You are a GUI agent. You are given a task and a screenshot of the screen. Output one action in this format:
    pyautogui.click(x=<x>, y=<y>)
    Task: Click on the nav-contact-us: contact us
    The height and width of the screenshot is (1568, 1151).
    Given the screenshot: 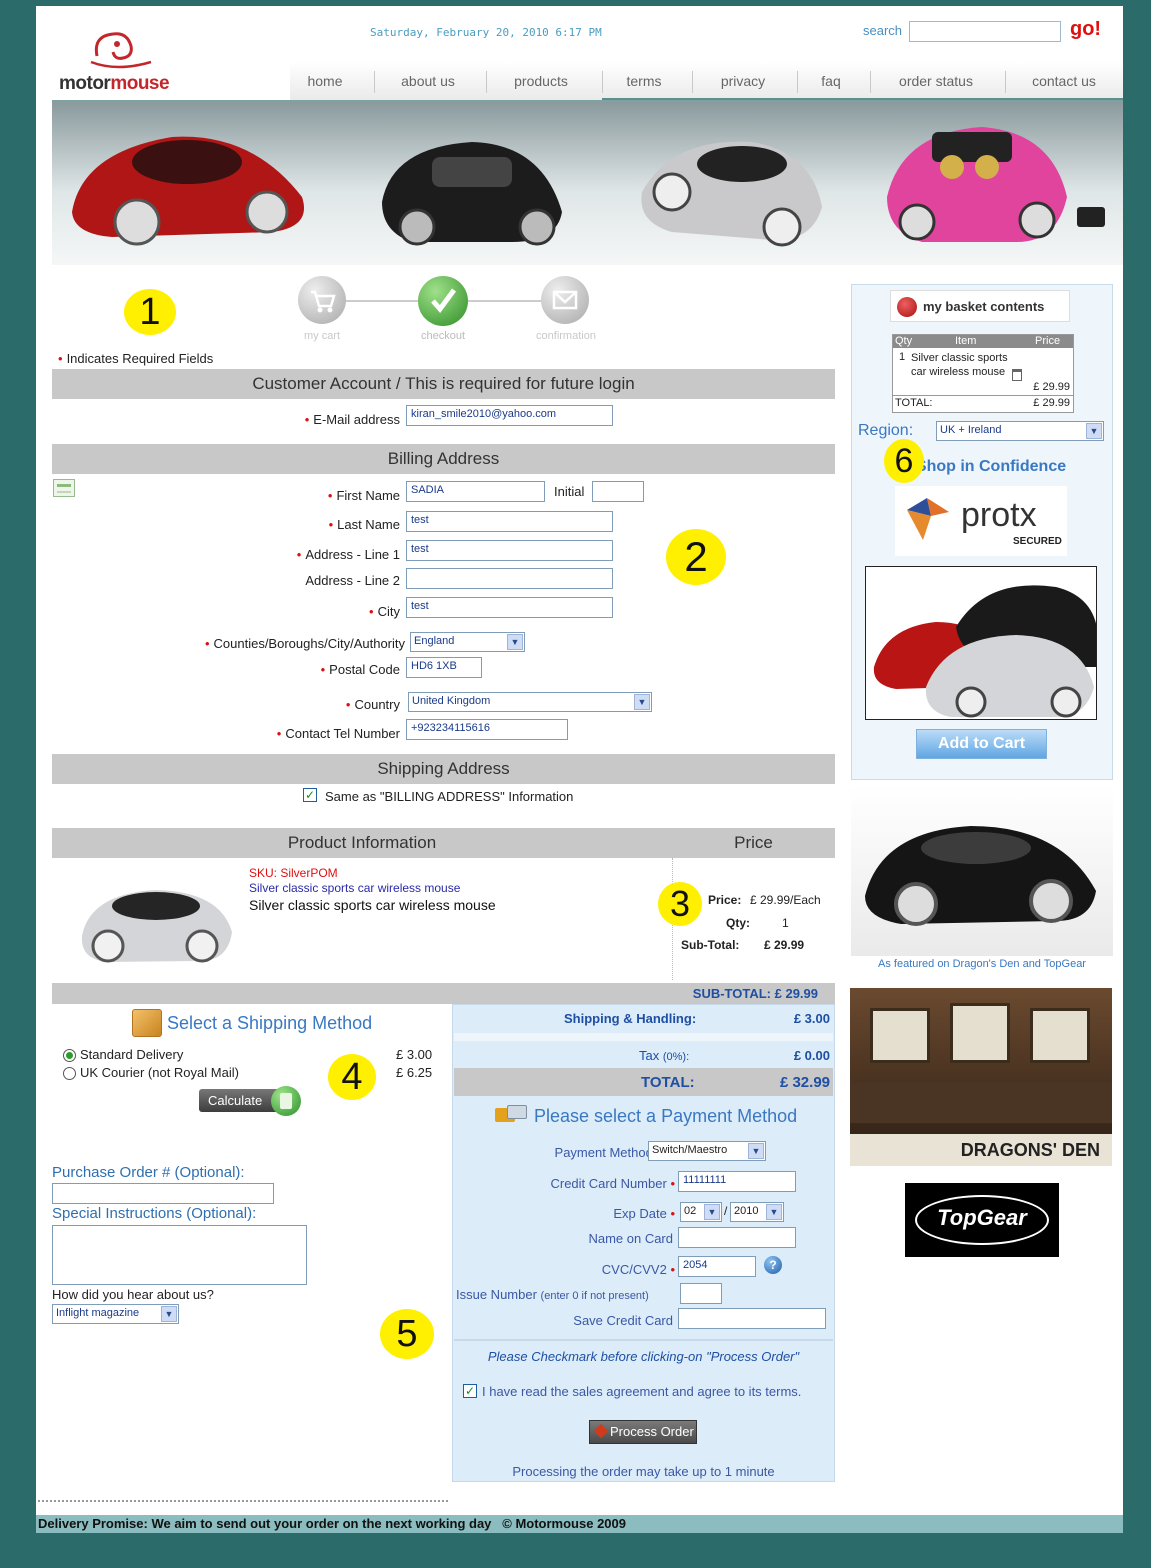 What is the action you would take?
    pyautogui.click(x=1064, y=81)
    